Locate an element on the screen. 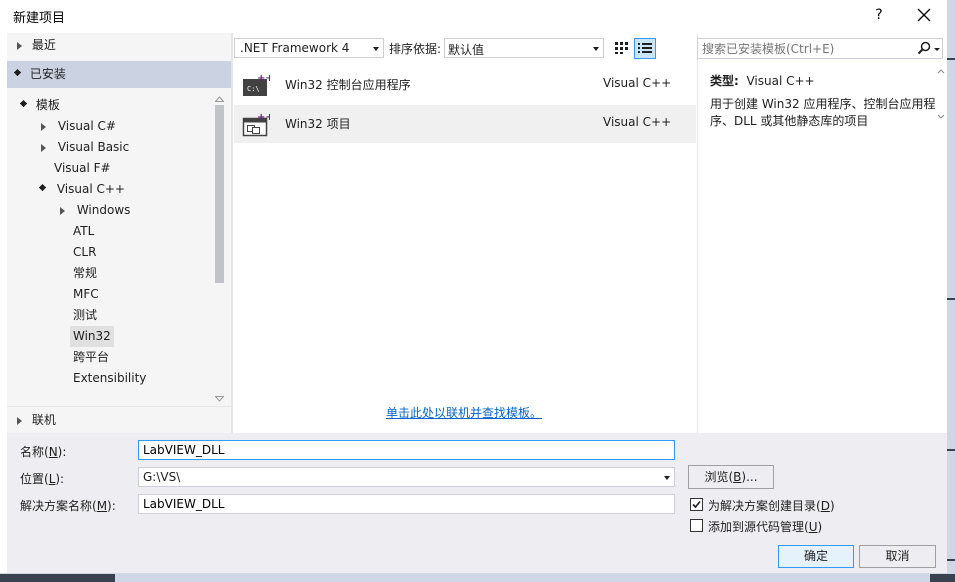  template-type-line: 类型: Visual C++ is located at coordinates (762, 80).